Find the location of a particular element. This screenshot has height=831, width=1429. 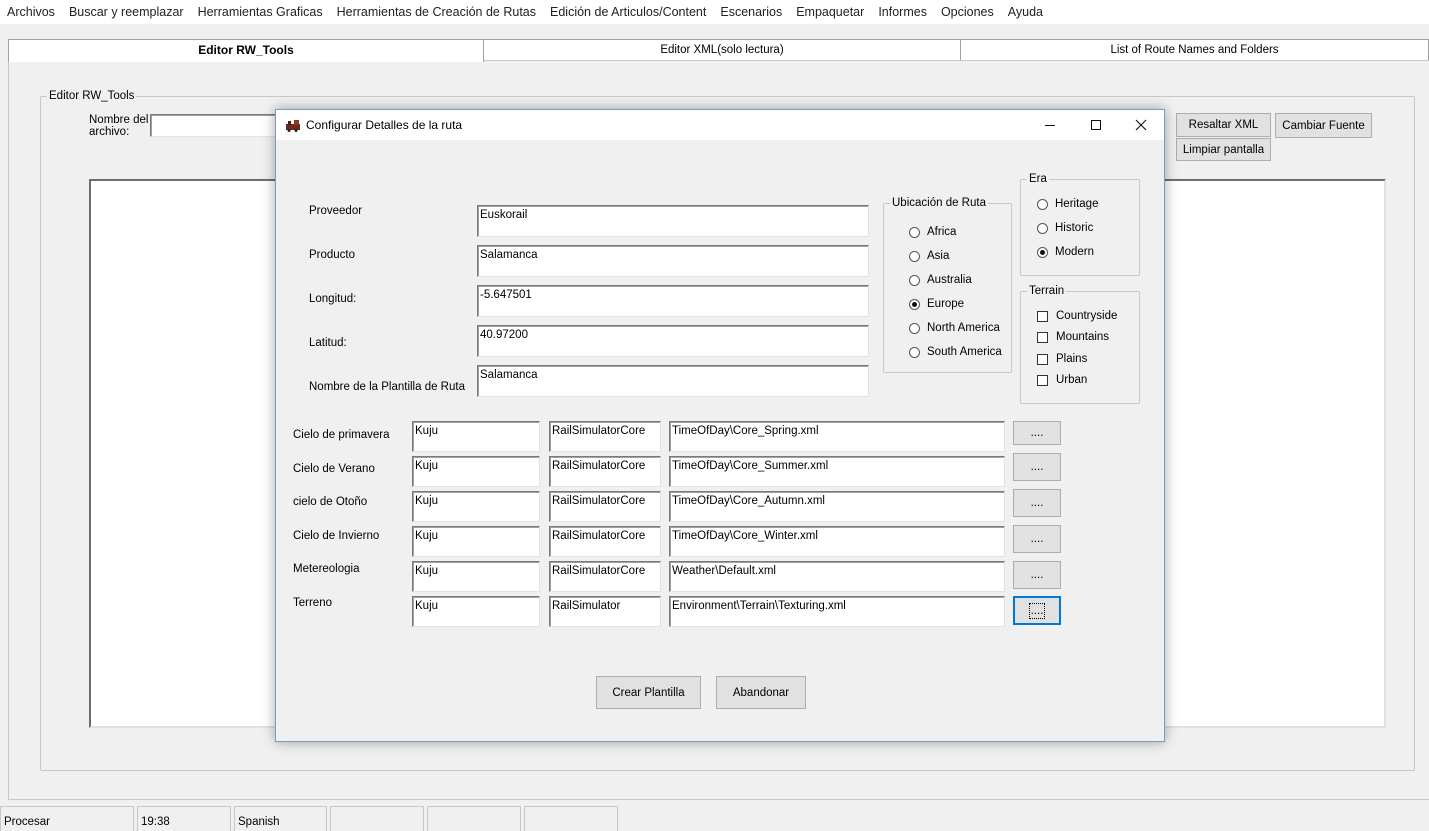

change-font-label: Cambiar Fuente is located at coordinates (1323, 125).